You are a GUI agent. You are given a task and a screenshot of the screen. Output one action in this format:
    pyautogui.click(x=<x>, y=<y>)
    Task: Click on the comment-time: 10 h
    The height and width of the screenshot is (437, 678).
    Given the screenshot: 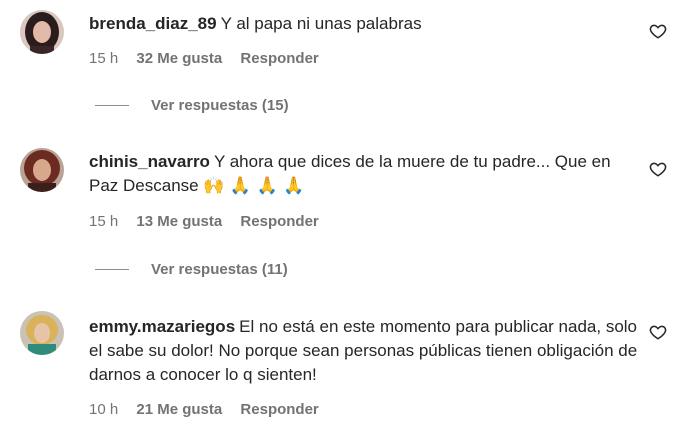 What is the action you would take?
    pyautogui.click(x=104, y=409)
    